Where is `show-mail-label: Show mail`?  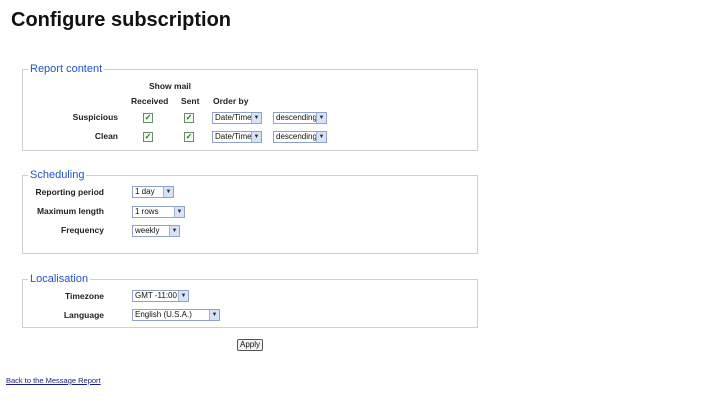
show-mail-label: Show mail is located at coordinates (170, 86).